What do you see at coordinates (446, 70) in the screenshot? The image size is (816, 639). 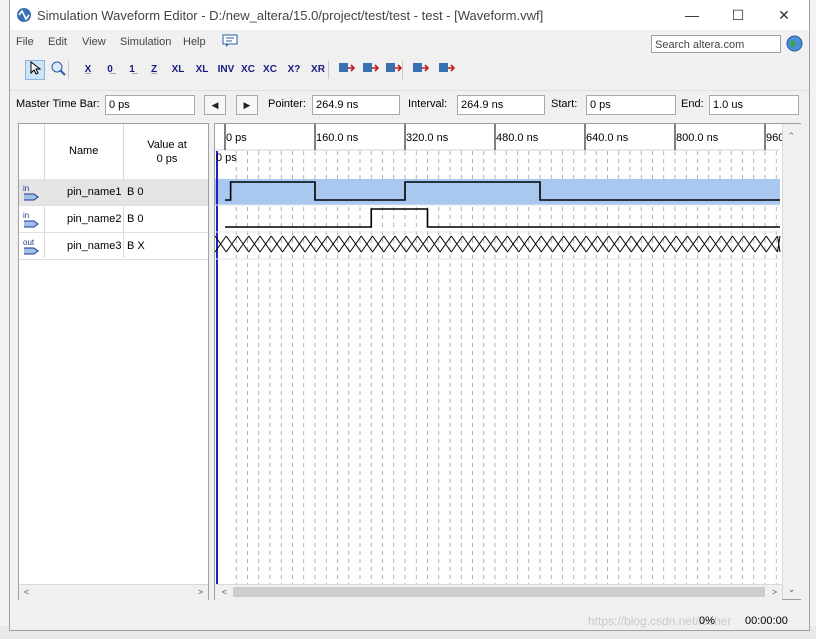 I see `waveform-view-icon` at bounding box center [446, 70].